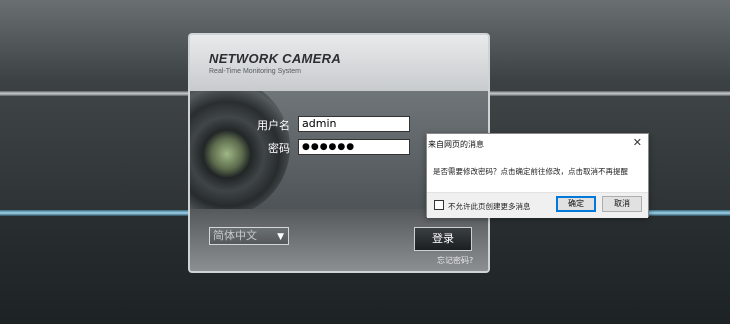 The height and width of the screenshot is (324, 730). I want to click on brand-title: NETWORK CAMERA, so click(275, 58).